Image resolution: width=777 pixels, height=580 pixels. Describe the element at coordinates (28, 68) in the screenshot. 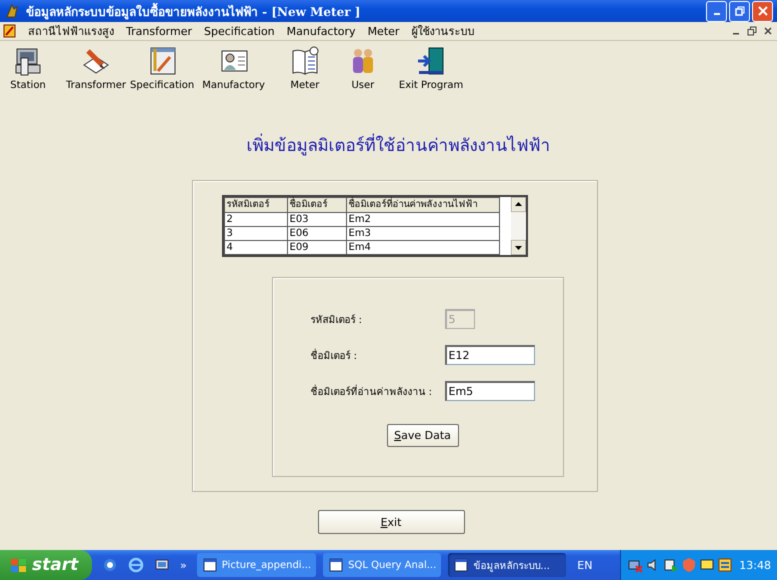

I see `toolbar-button: Station` at that location.